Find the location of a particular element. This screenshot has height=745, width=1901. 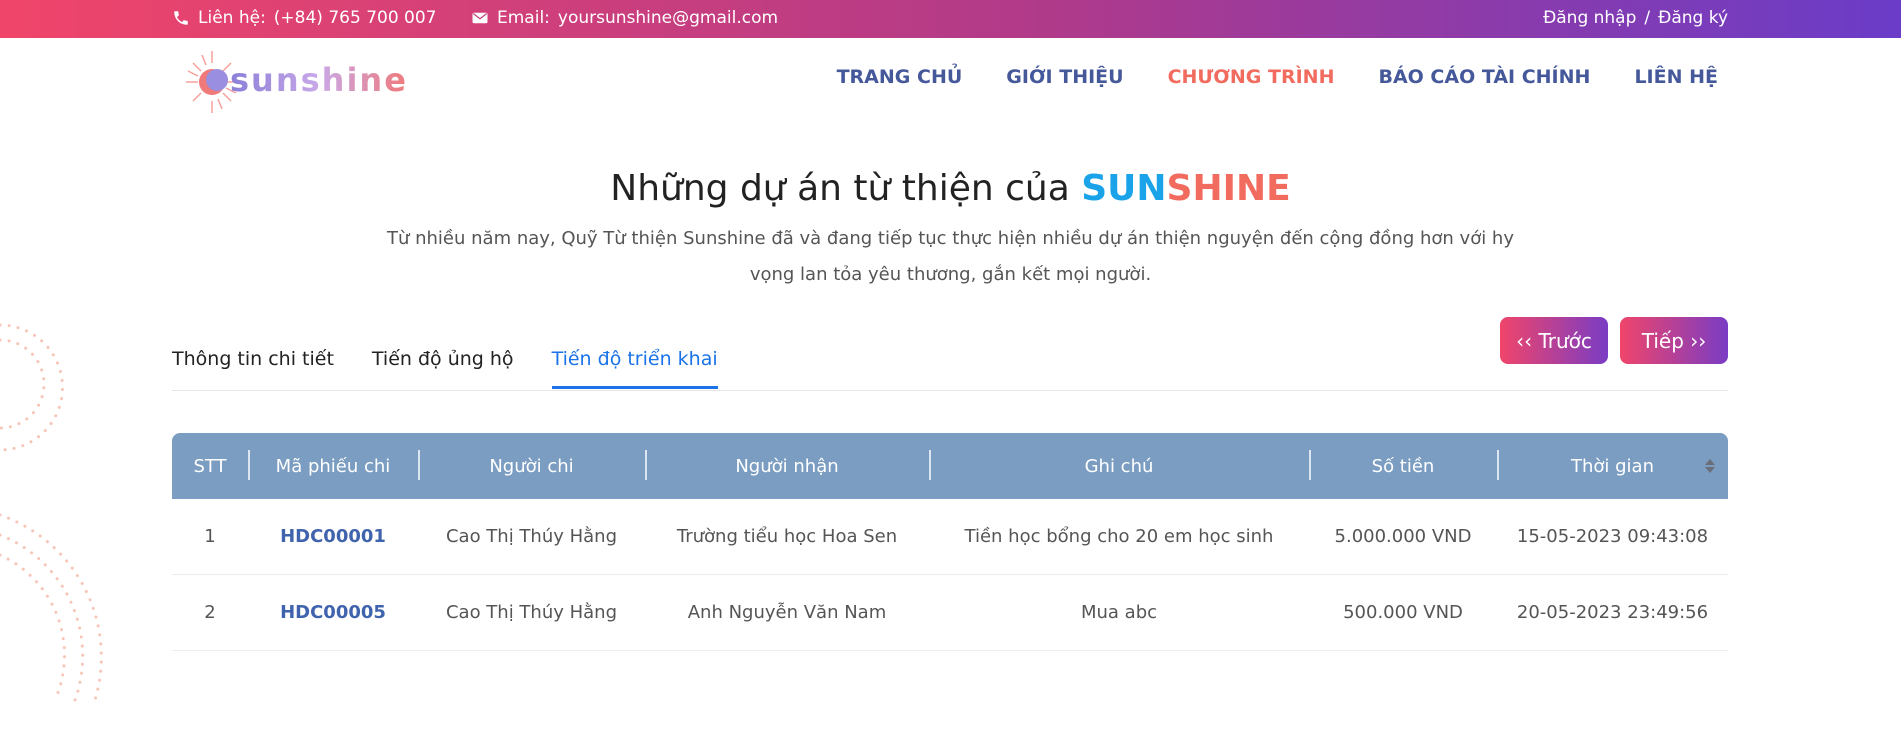

cell-amount: 5.000.000 VND is located at coordinates (1403, 536).